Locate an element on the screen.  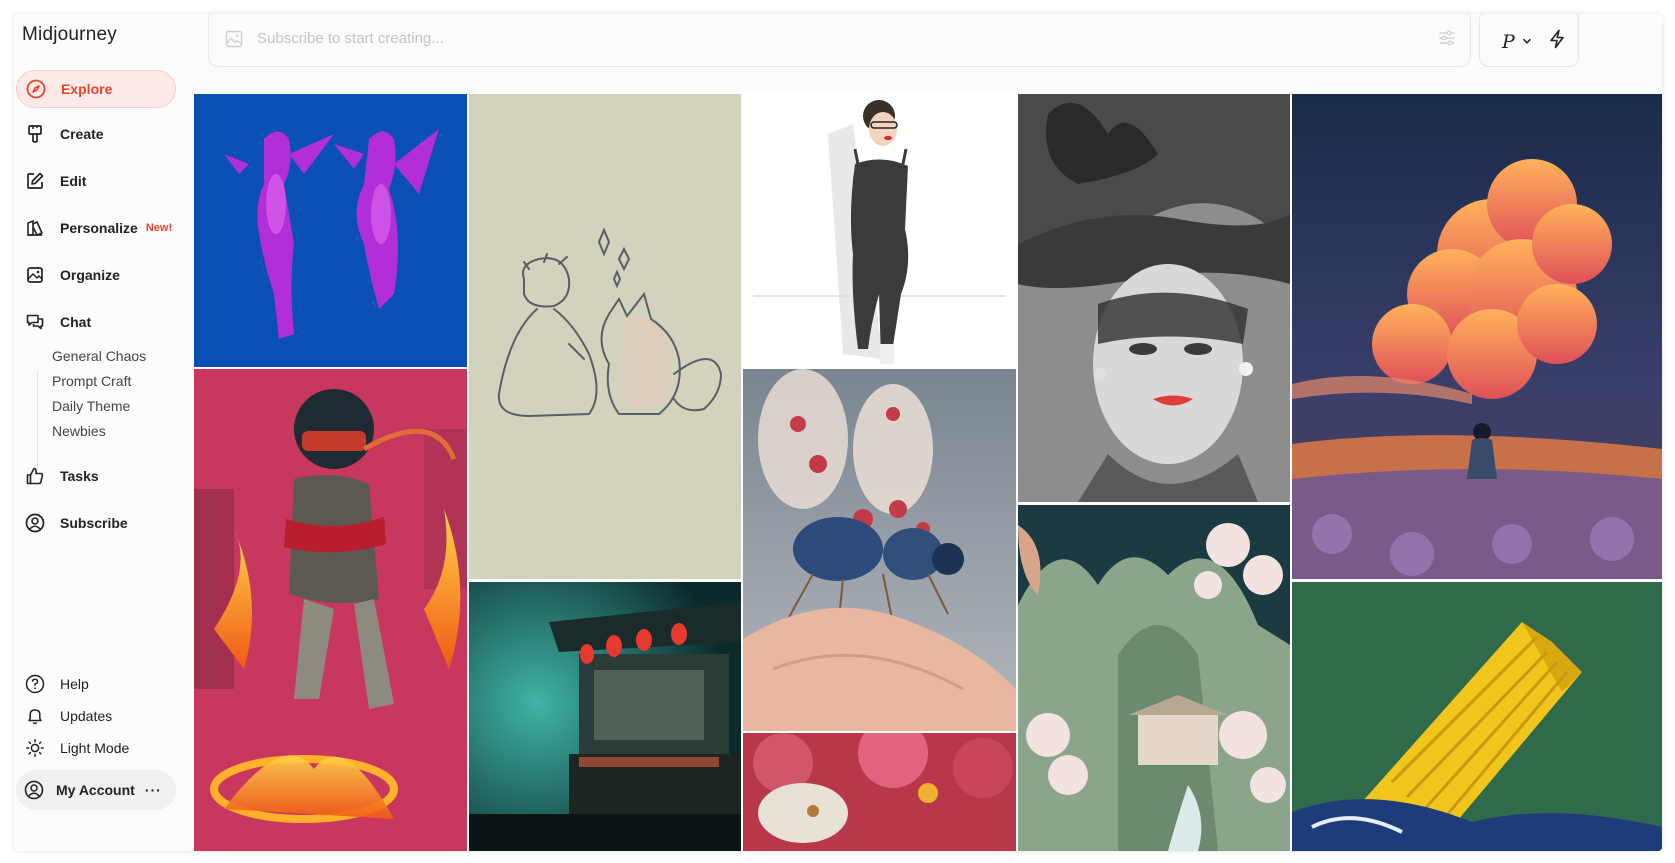
help-label: Help is located at coordinates (74, 684).